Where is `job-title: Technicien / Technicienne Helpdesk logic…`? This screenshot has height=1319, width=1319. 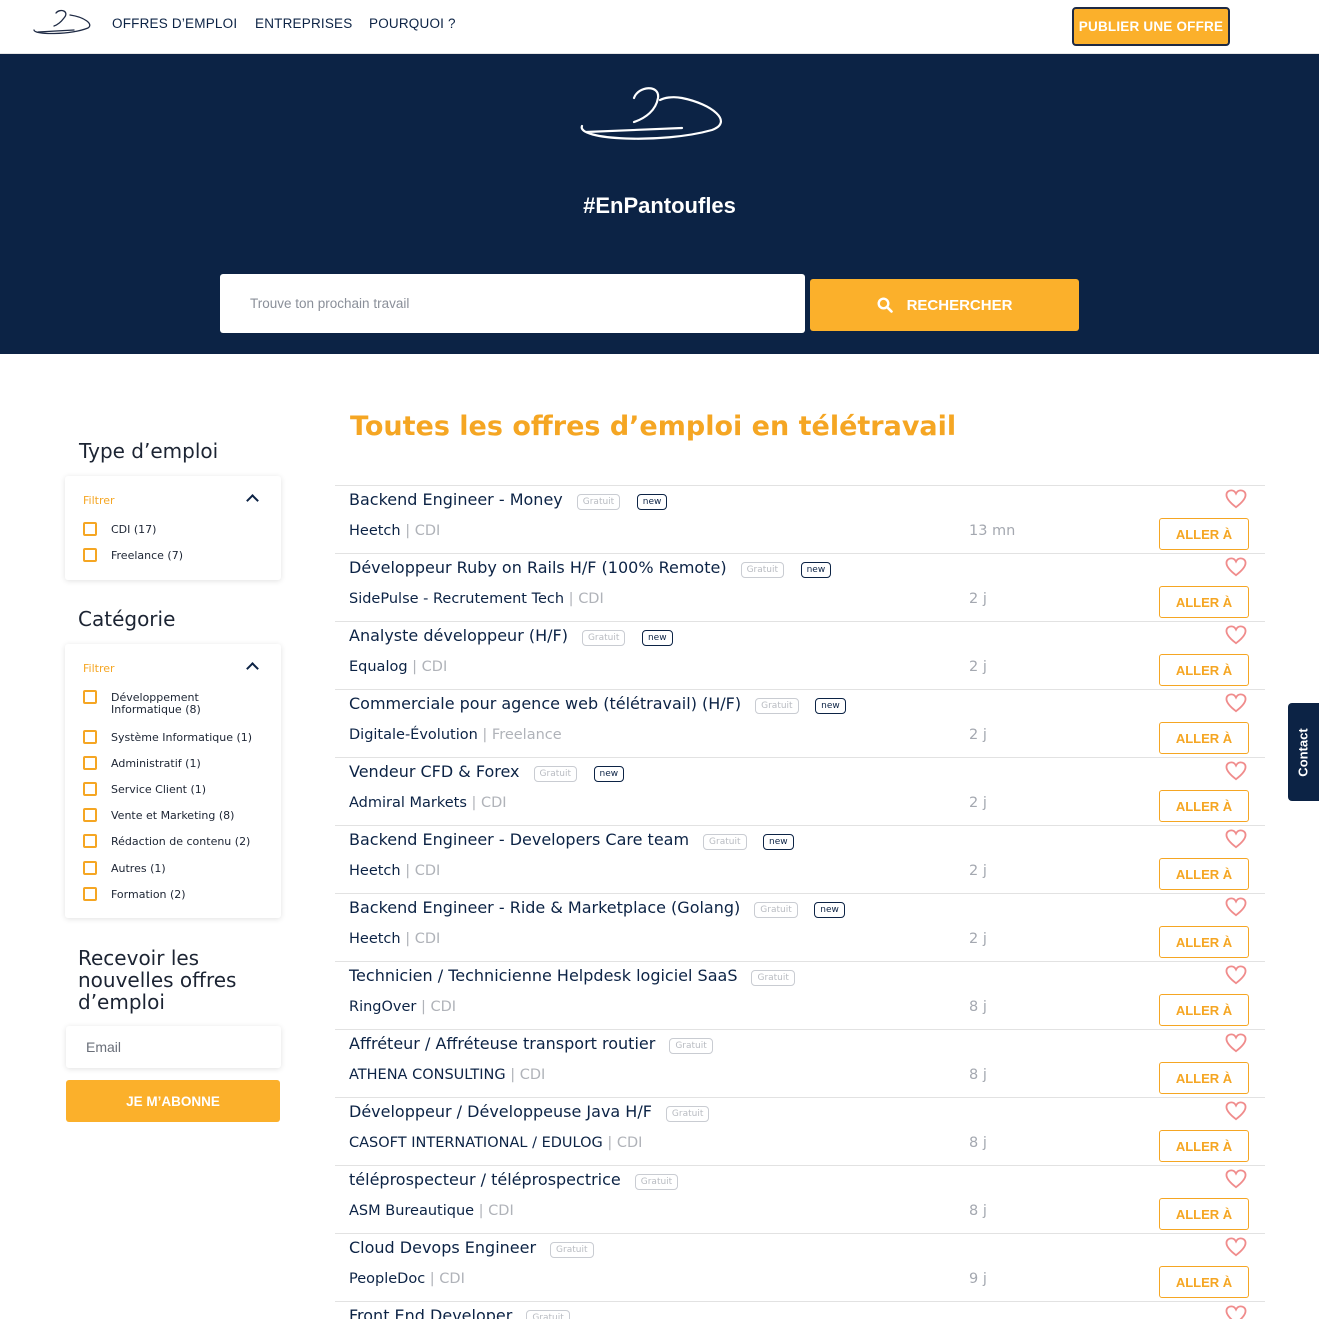 job-title: Technicien / Technicienne Helpdesk logic… is located at coordinates (543, 975).